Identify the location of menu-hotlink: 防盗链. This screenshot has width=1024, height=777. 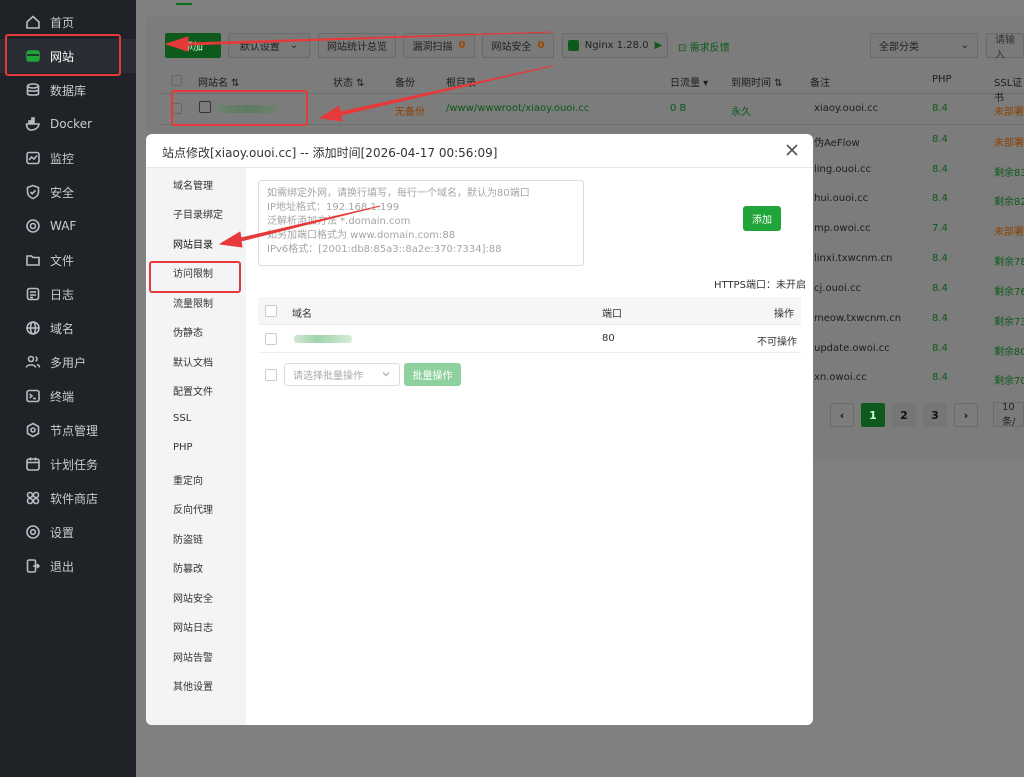
(188, 538).